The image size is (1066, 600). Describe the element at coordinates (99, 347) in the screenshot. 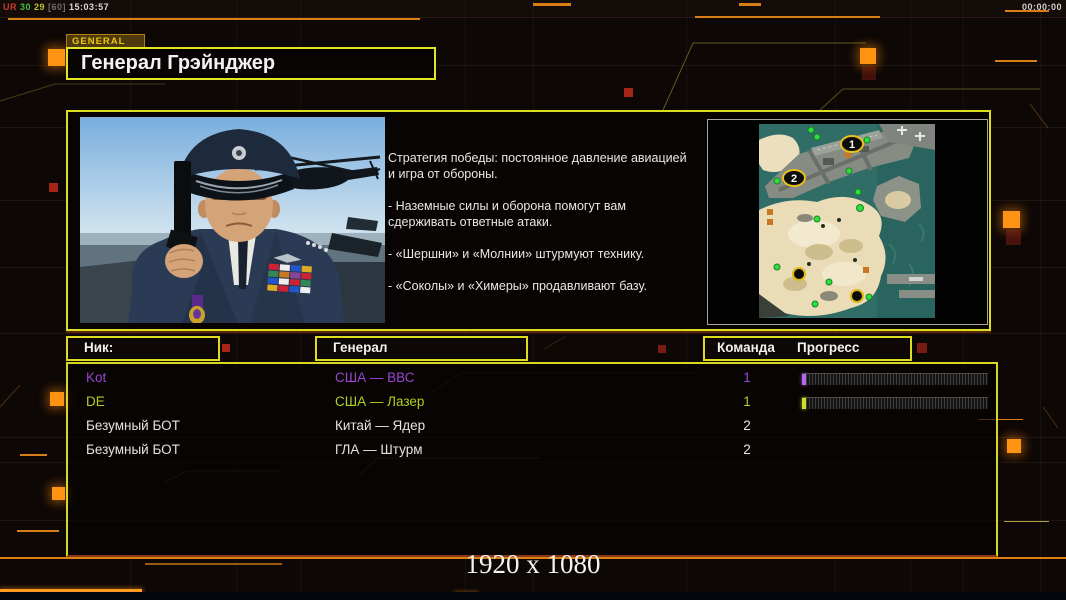

I see `header-nick: Ник:` at that location.